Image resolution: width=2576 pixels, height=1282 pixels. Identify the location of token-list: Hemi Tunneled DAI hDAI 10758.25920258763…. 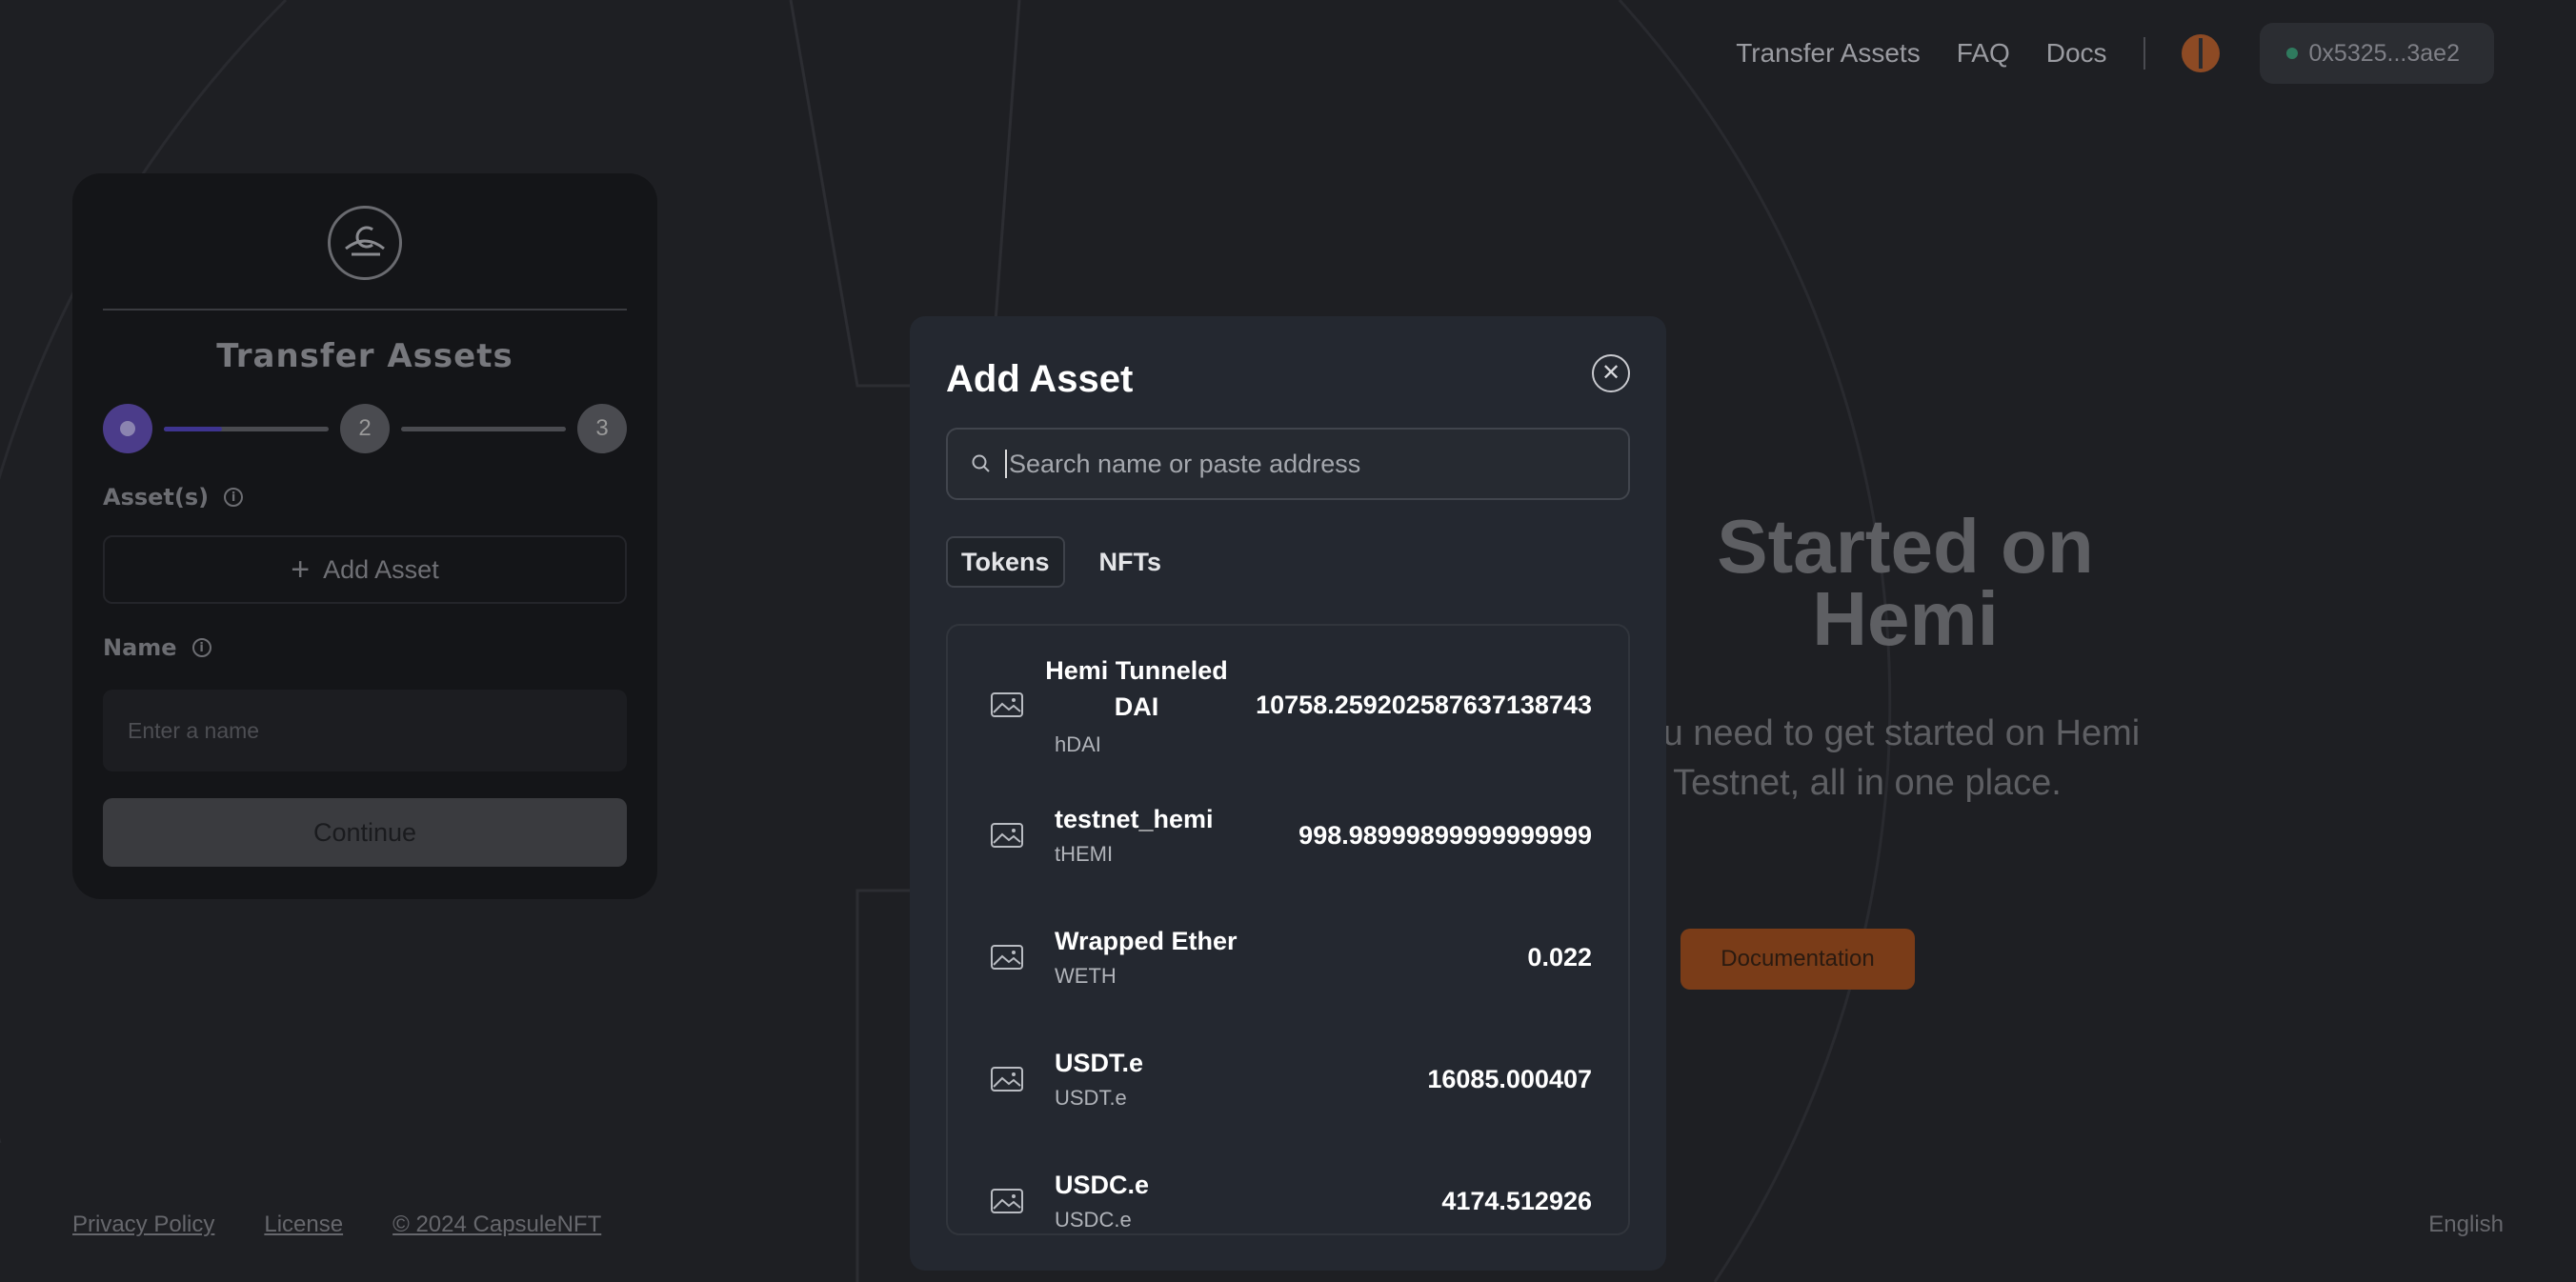
(1288, 929).